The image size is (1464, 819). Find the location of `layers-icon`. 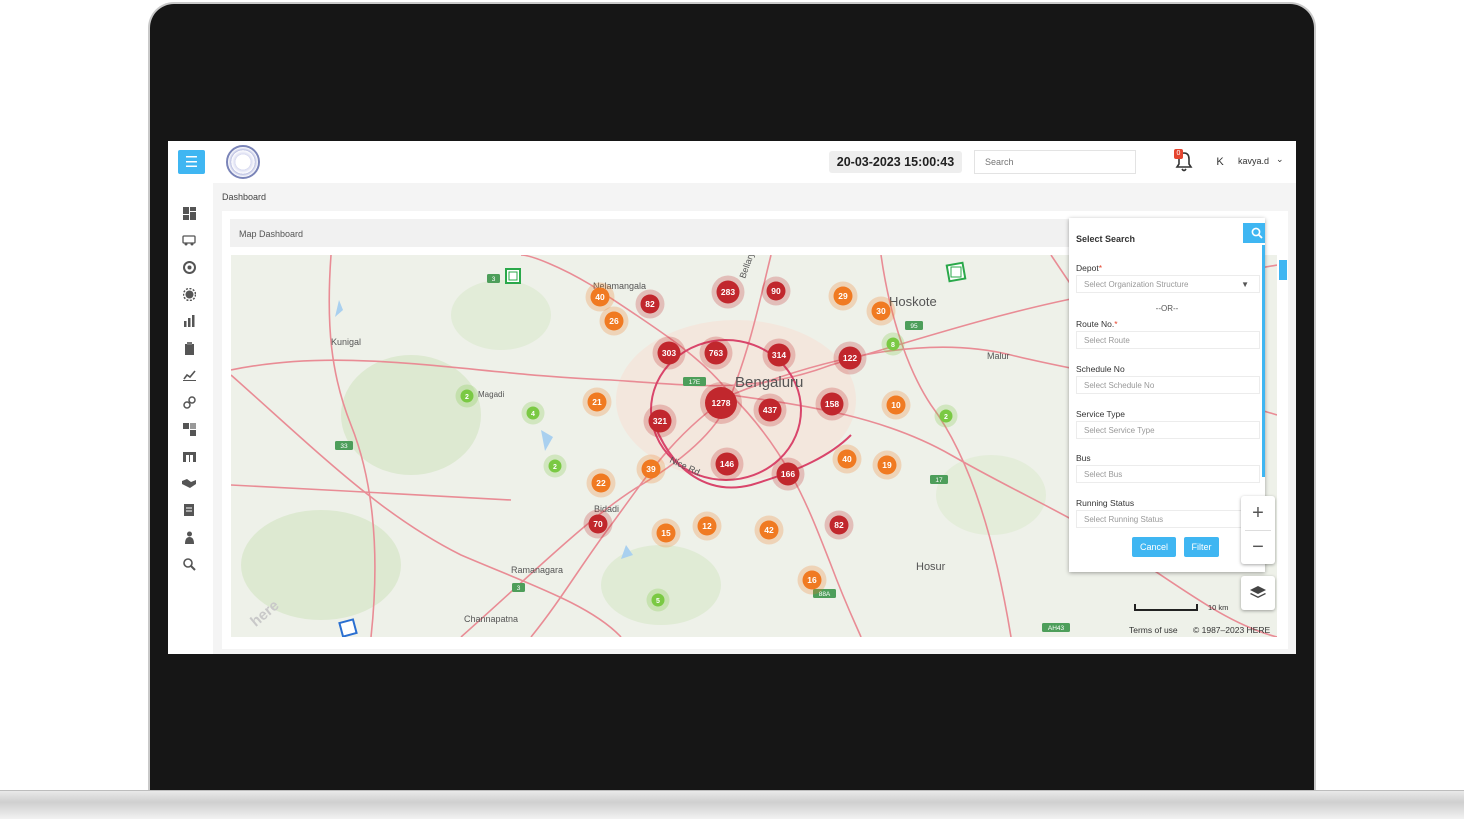

layers-icon is located at coordinates (1258, 592).